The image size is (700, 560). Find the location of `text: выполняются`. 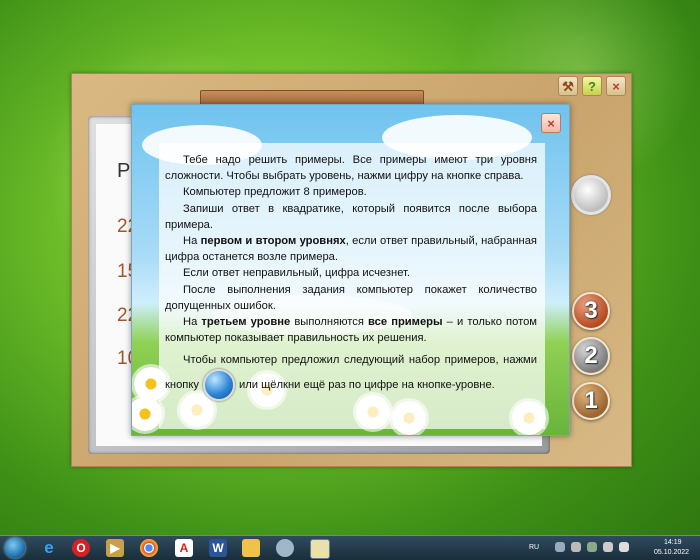

text: выполняются is located at coordinates (329, 322).